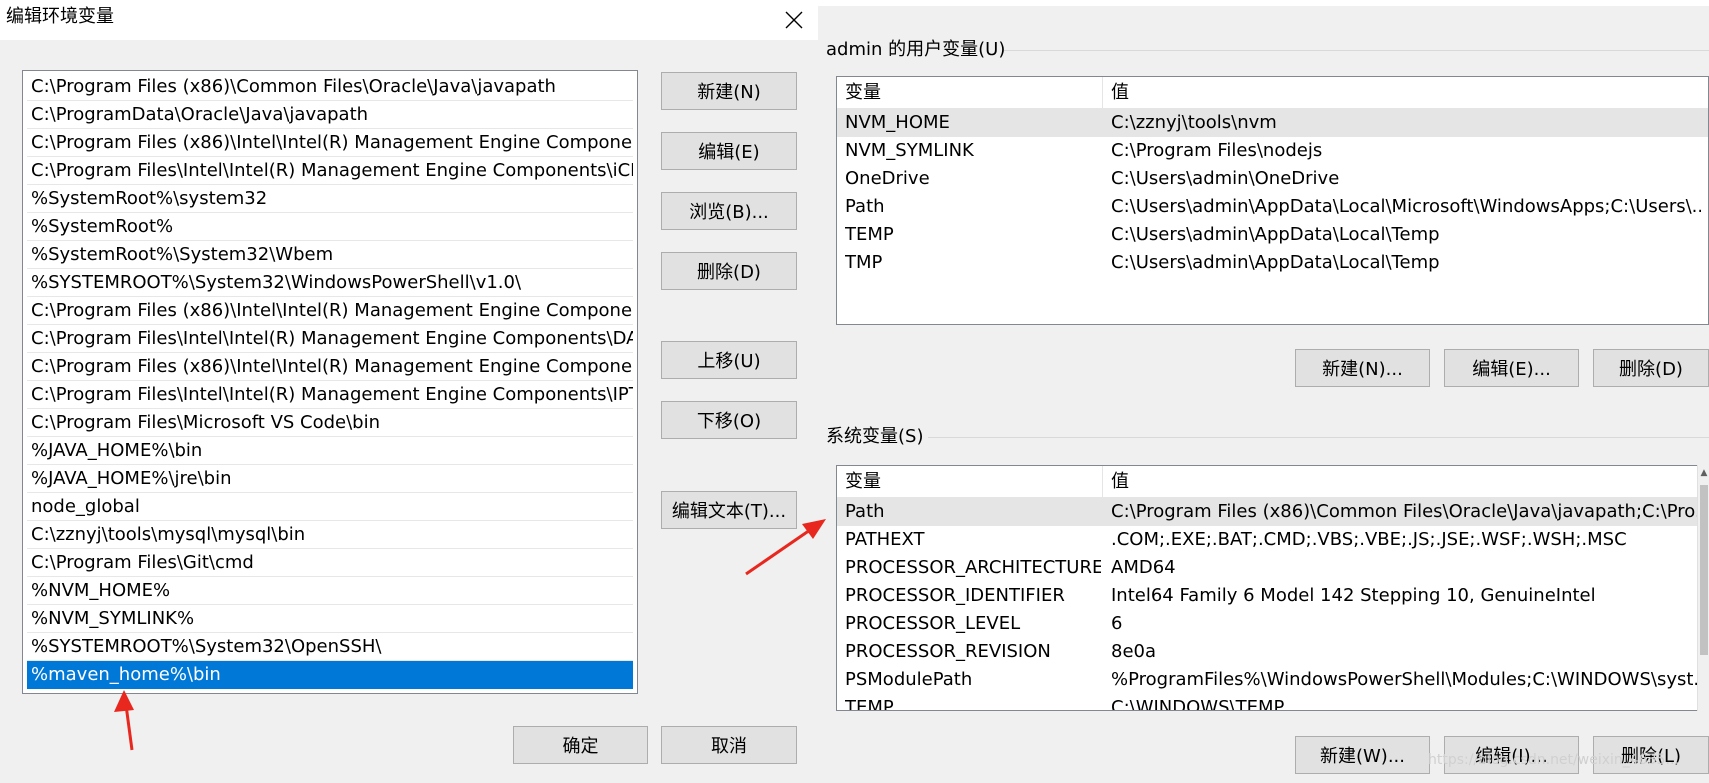 This screenshot has height=783, width=1709. Describe the element at coordinates (330, 451) in the screenshot. I see `path-list-item: %JAVA_HOME%\bin` at that location.